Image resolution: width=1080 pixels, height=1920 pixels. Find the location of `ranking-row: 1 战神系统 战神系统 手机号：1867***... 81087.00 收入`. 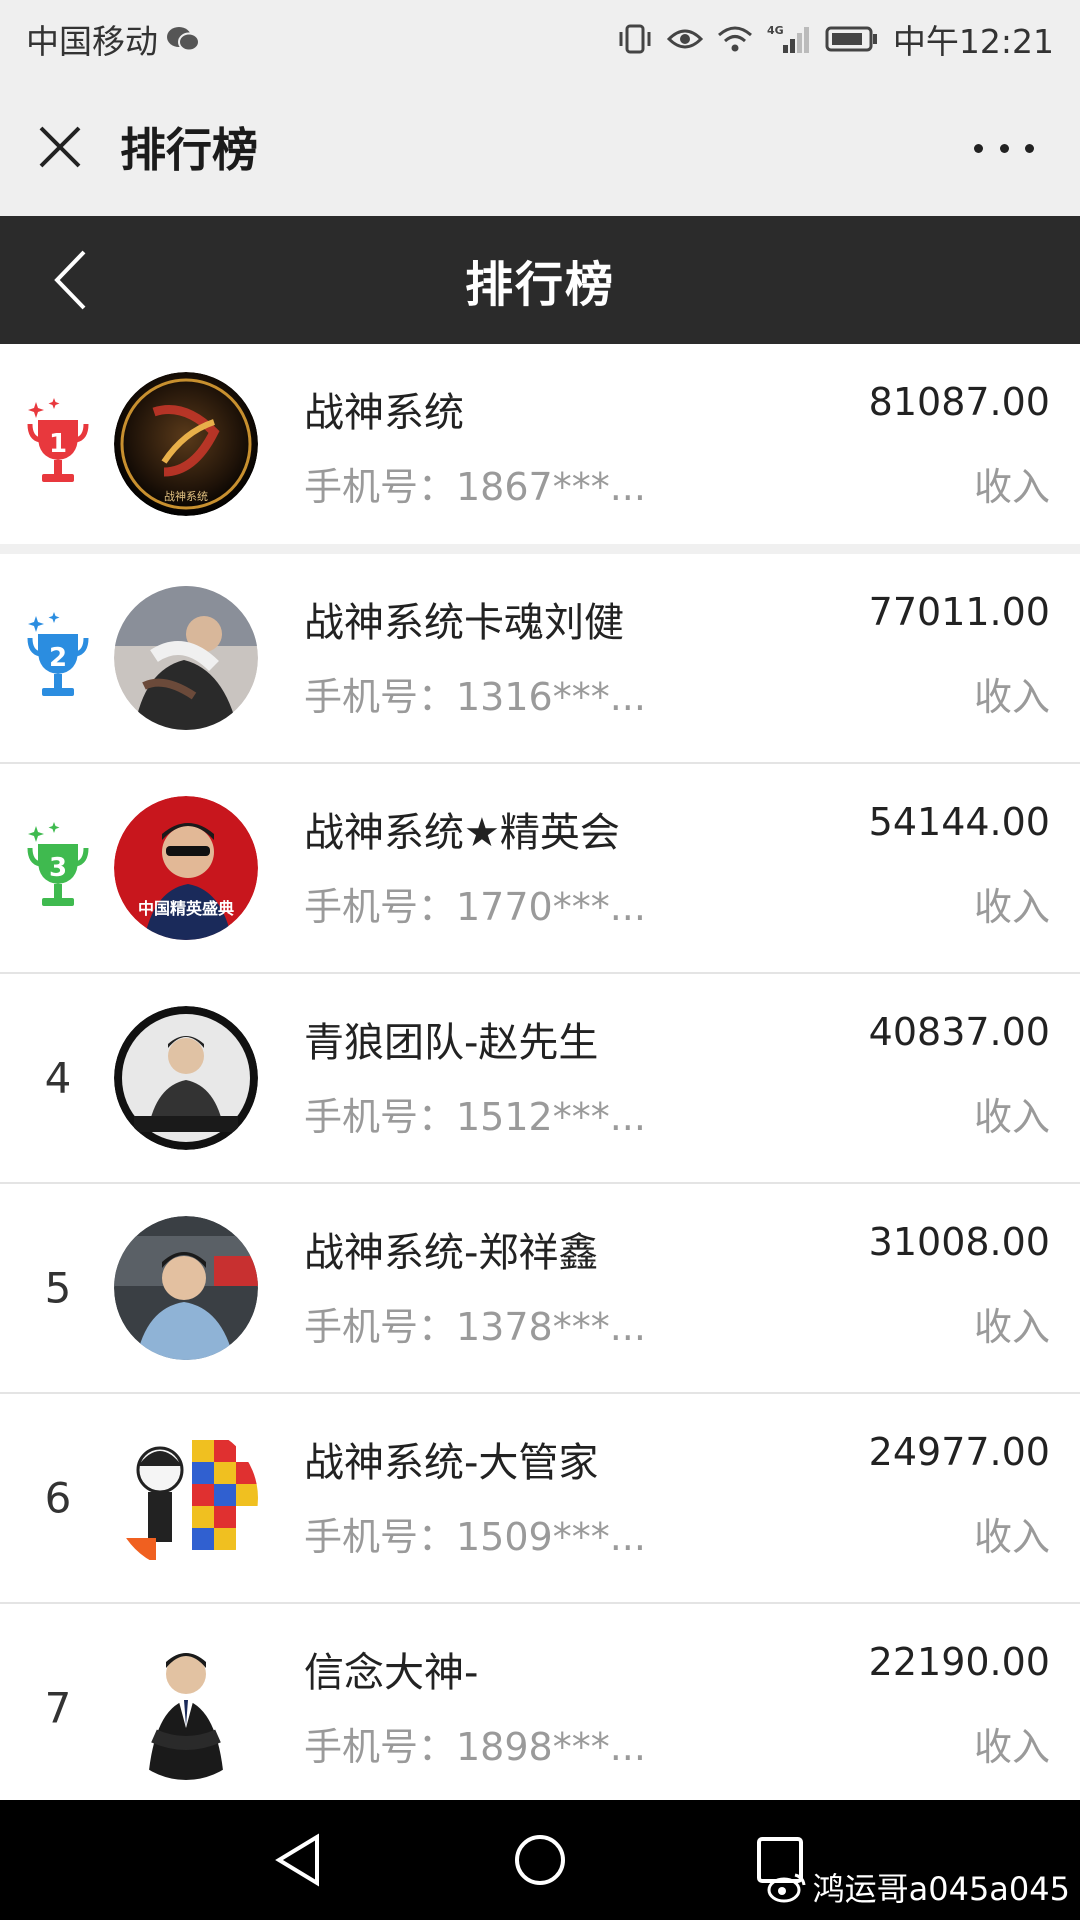

ranking-row: 1 战神系统 战神系统 手机号：1867***... 81087.00 收入 is located at coordinates (540, 444).